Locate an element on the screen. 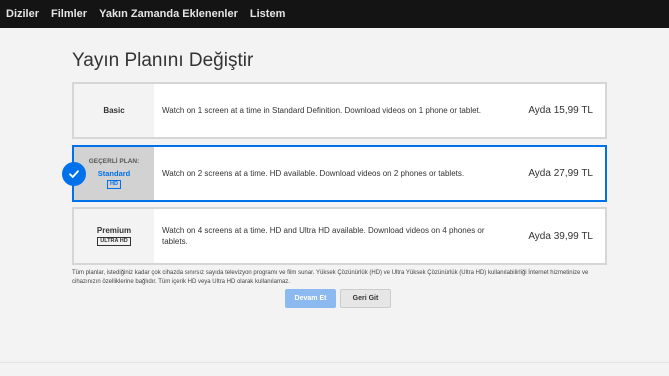 The image size is (669, 376). nav-item-my-list: Listem is located at coordinates (267, 14).